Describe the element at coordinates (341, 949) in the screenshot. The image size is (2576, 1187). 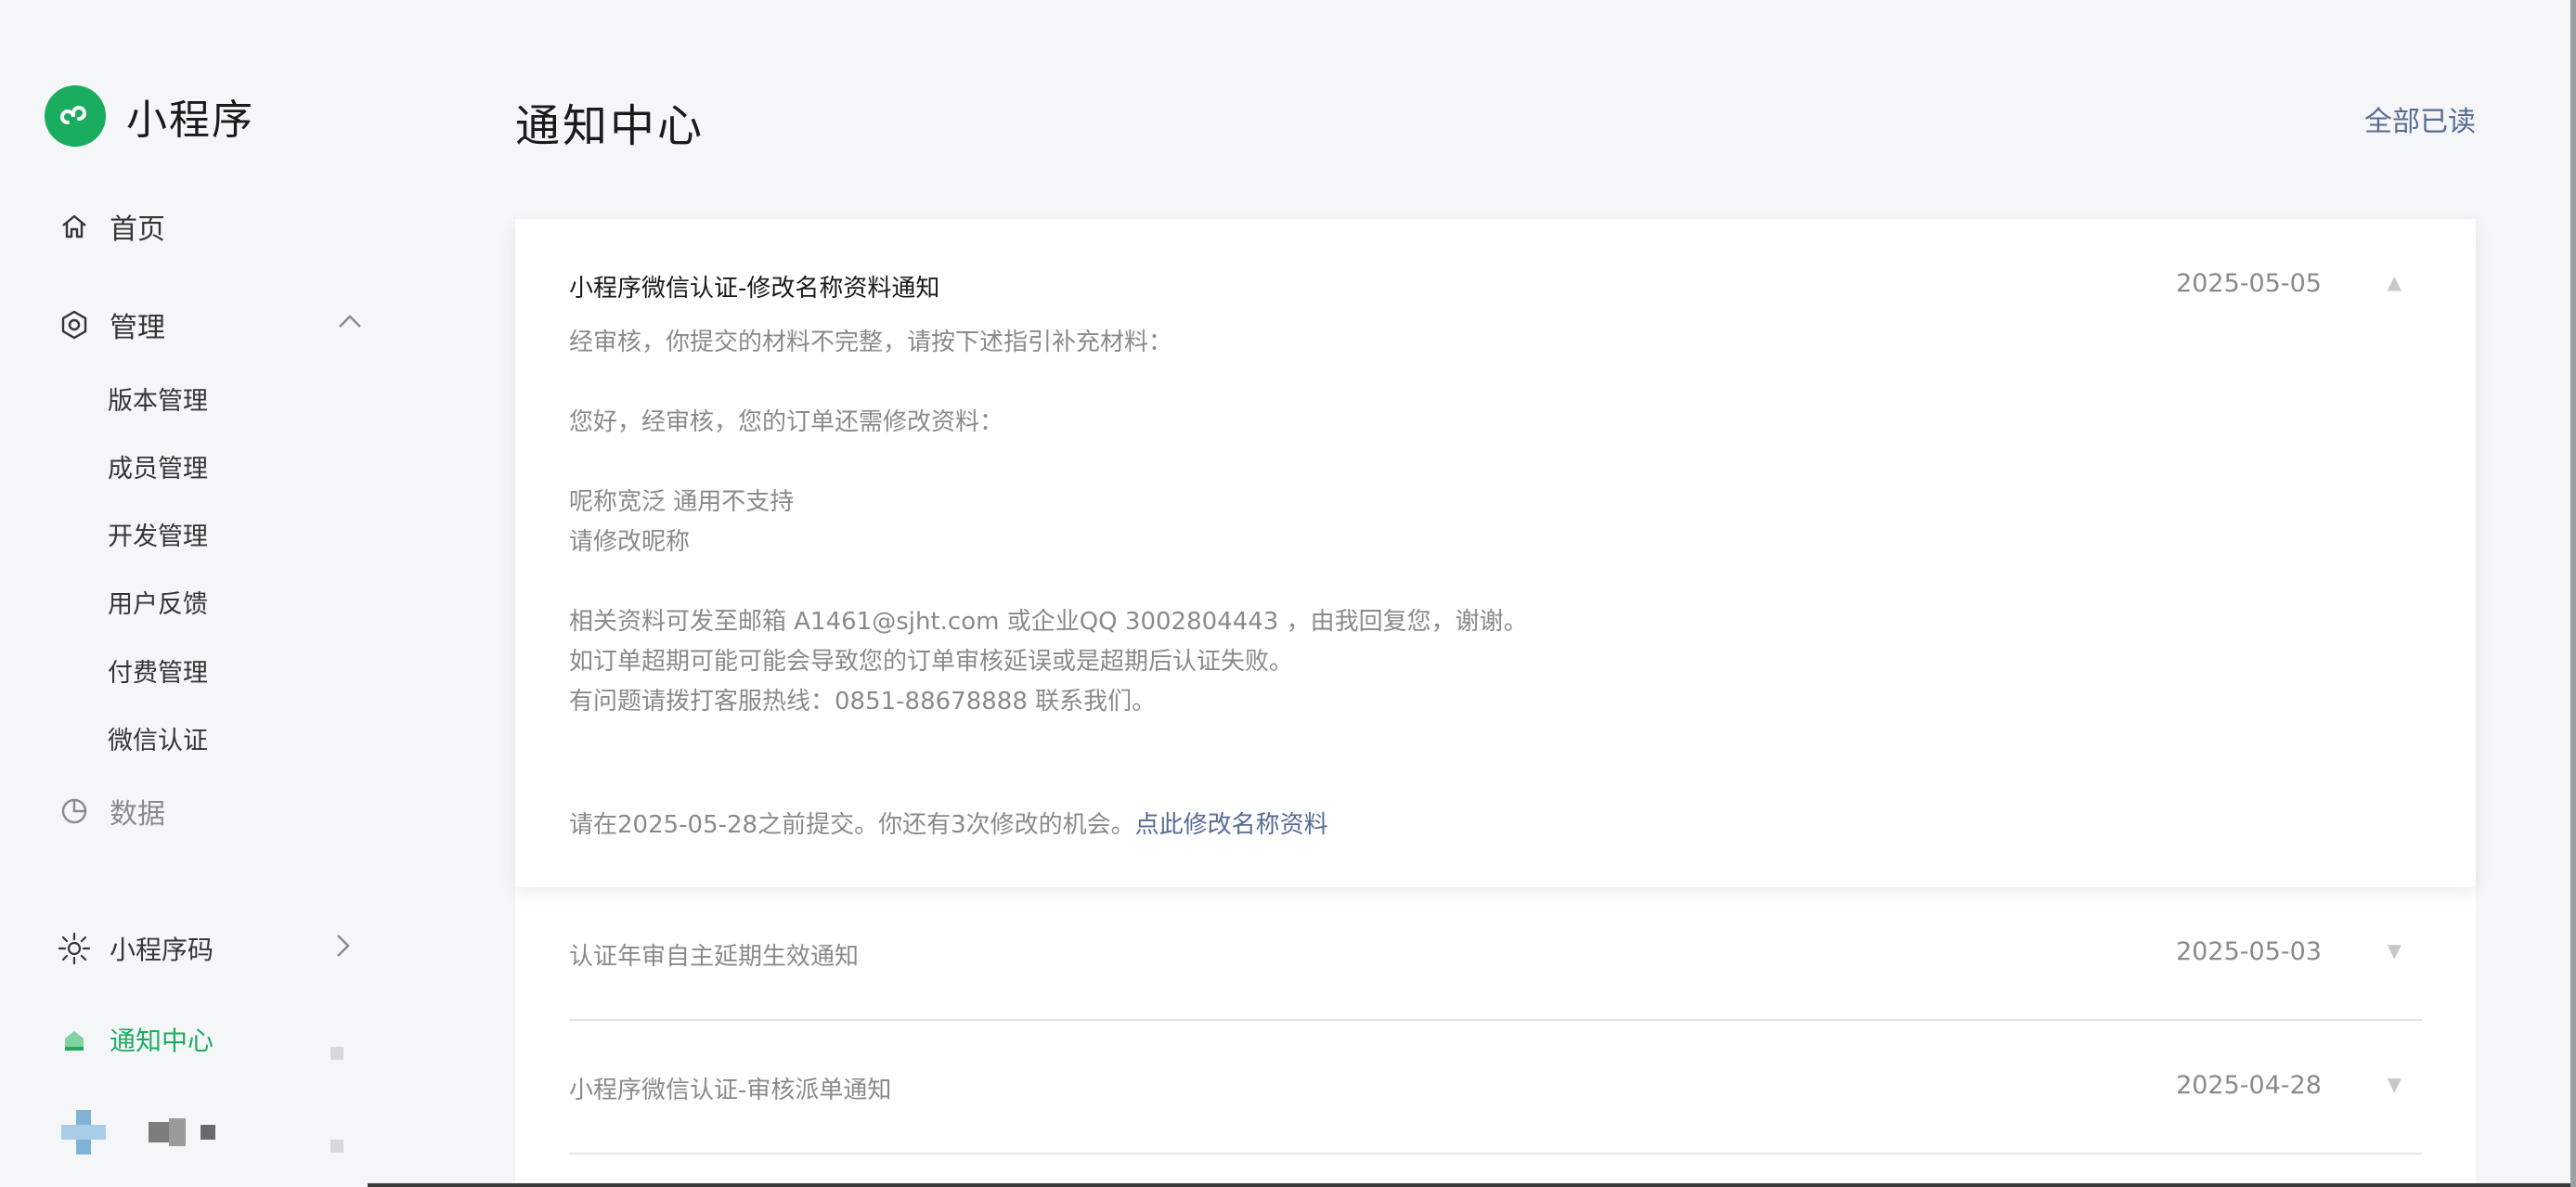
I see `chevron-right-icon` at that location.